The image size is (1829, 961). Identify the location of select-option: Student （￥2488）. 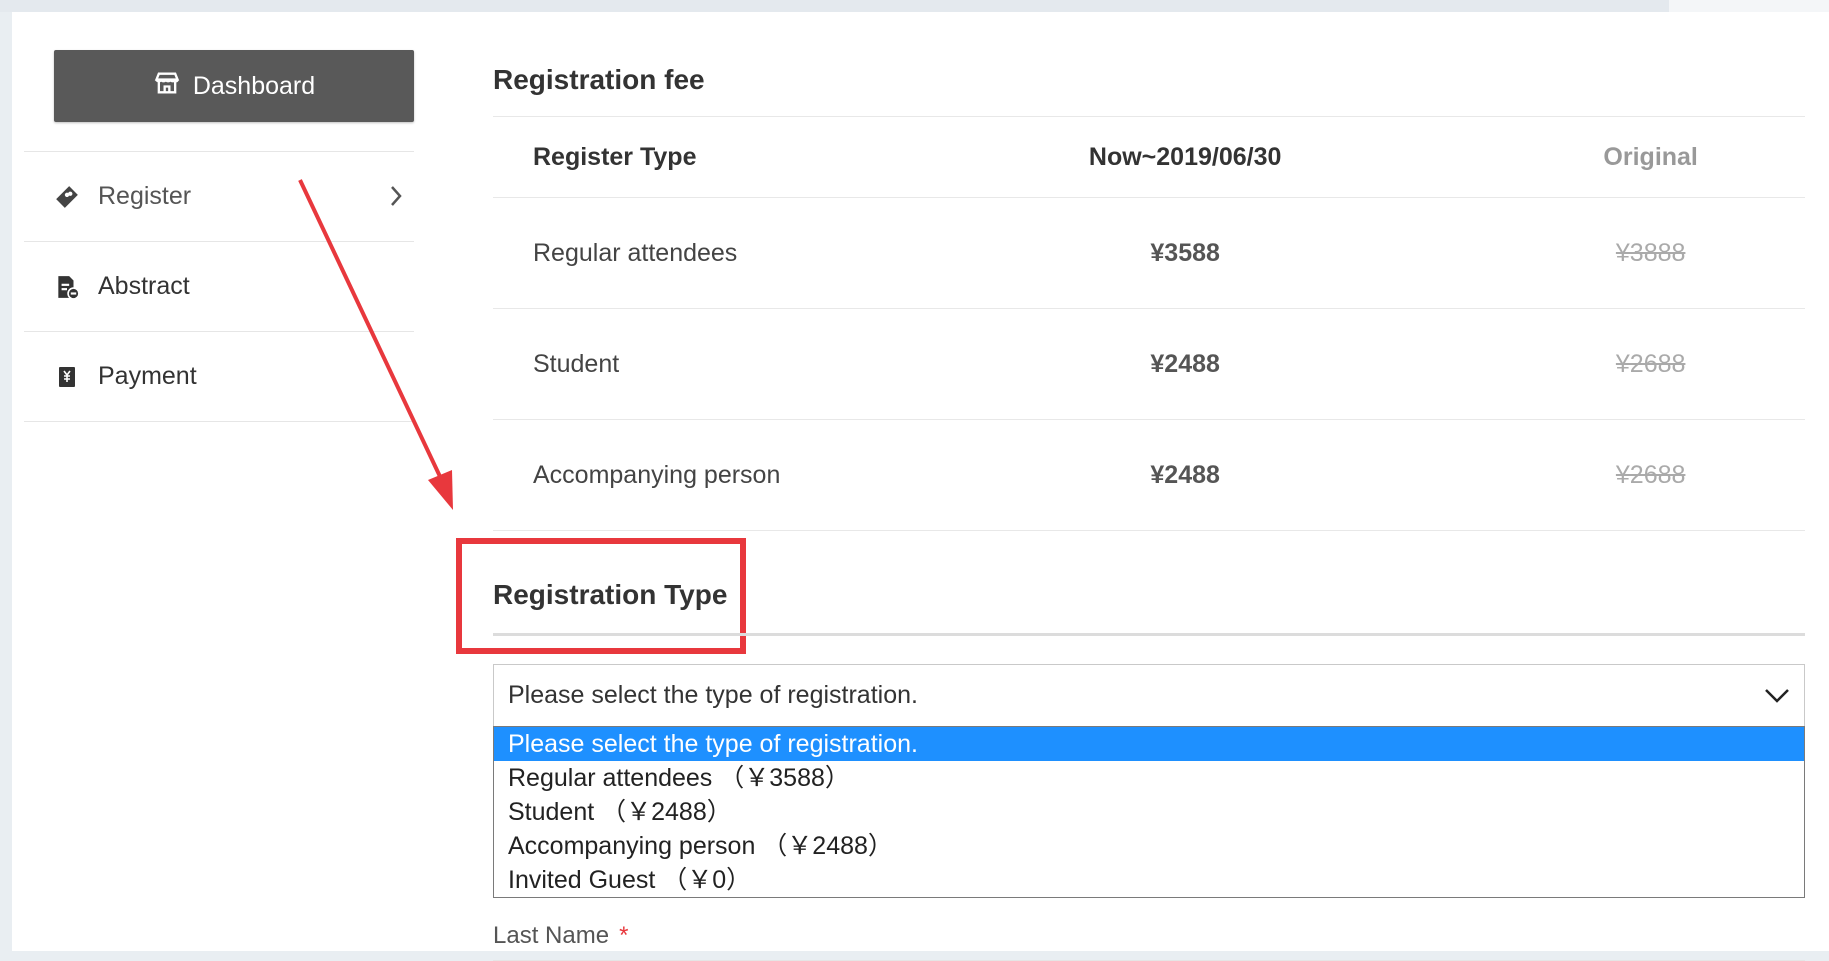
(1149, 812).